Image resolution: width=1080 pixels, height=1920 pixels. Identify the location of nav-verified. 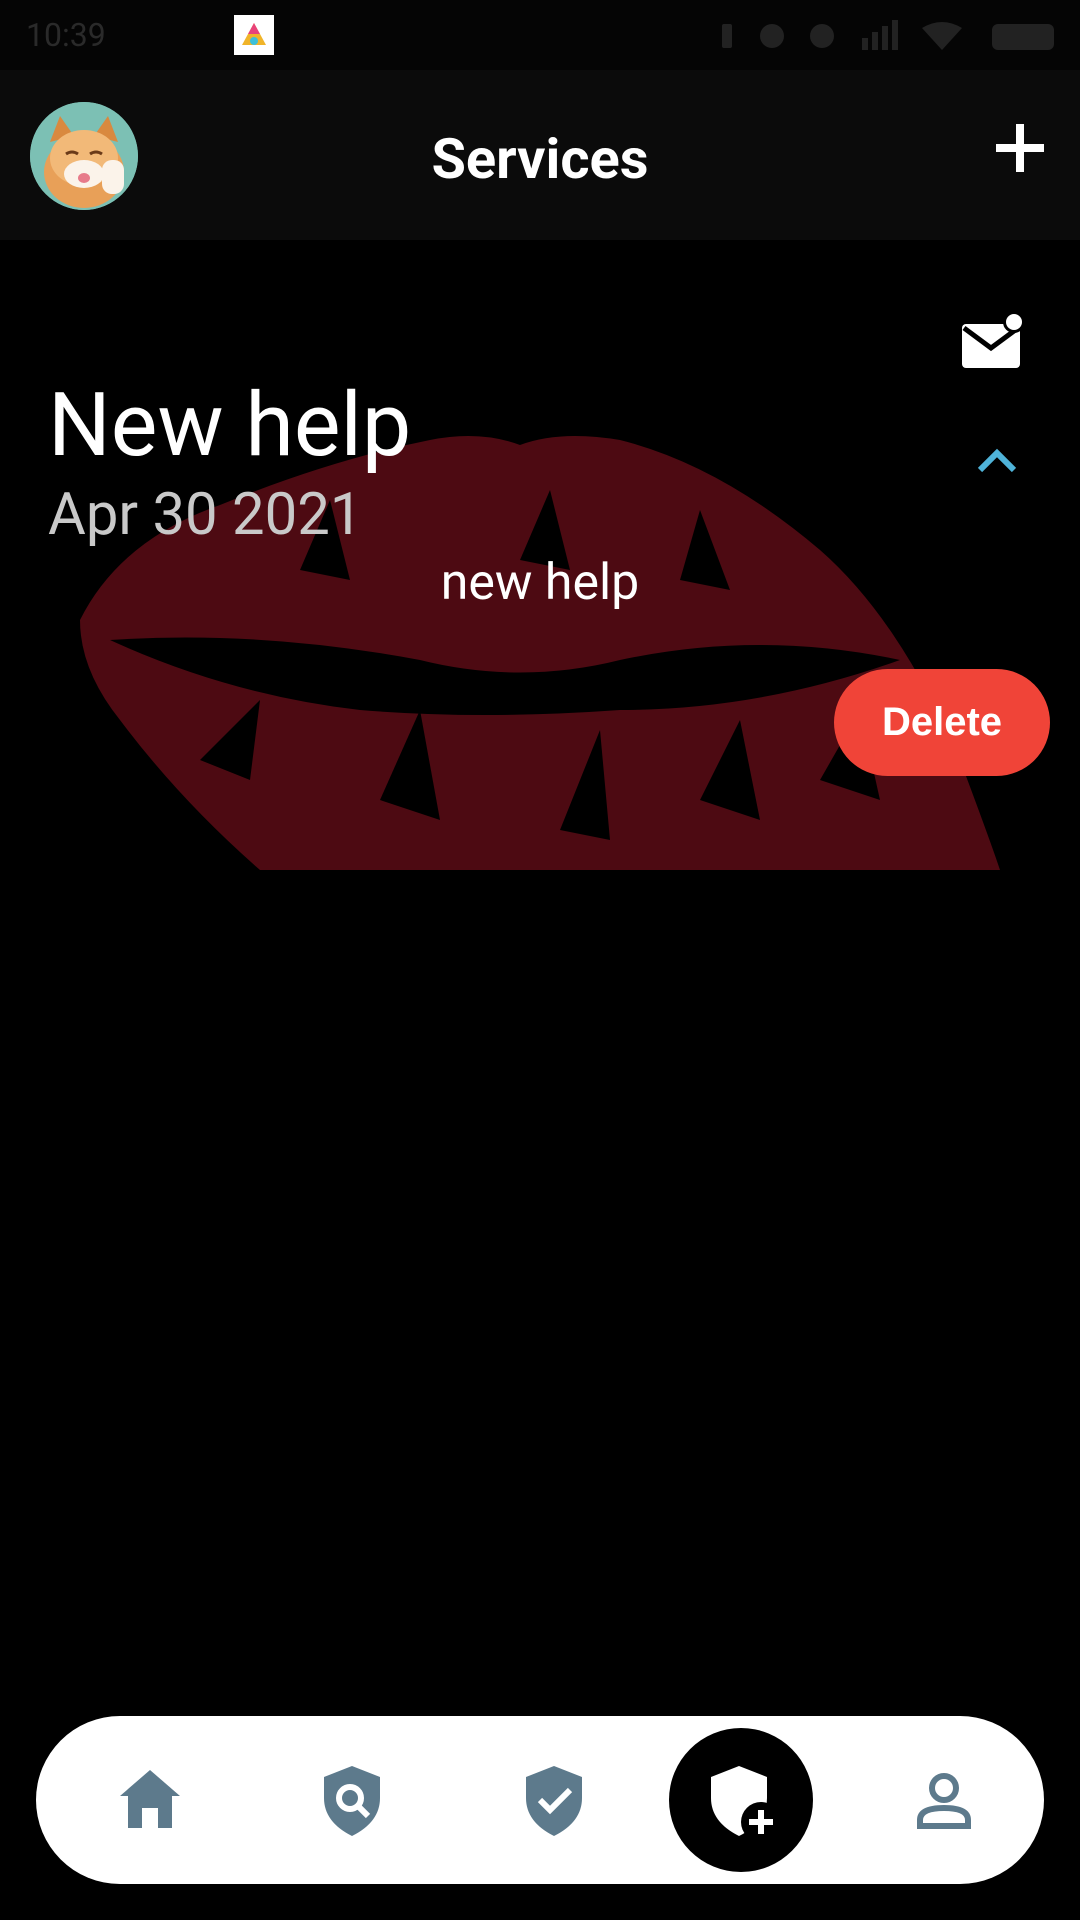
(554, 1800).